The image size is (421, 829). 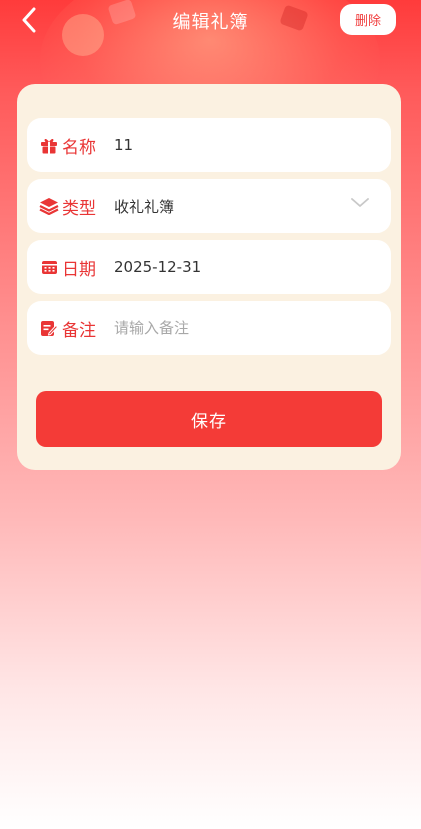 What do you see at coordinates (49, 206) in the screenshot?
I see `layers-icon` at bounding box center [49, 206].